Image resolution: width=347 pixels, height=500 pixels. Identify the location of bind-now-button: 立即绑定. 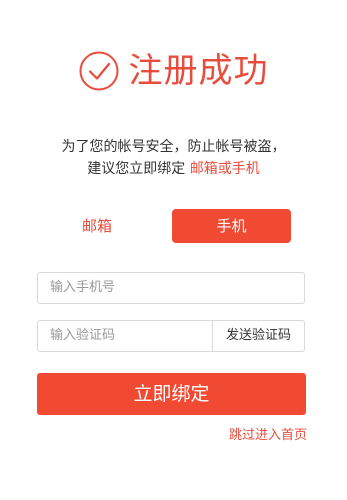
(171, 394).